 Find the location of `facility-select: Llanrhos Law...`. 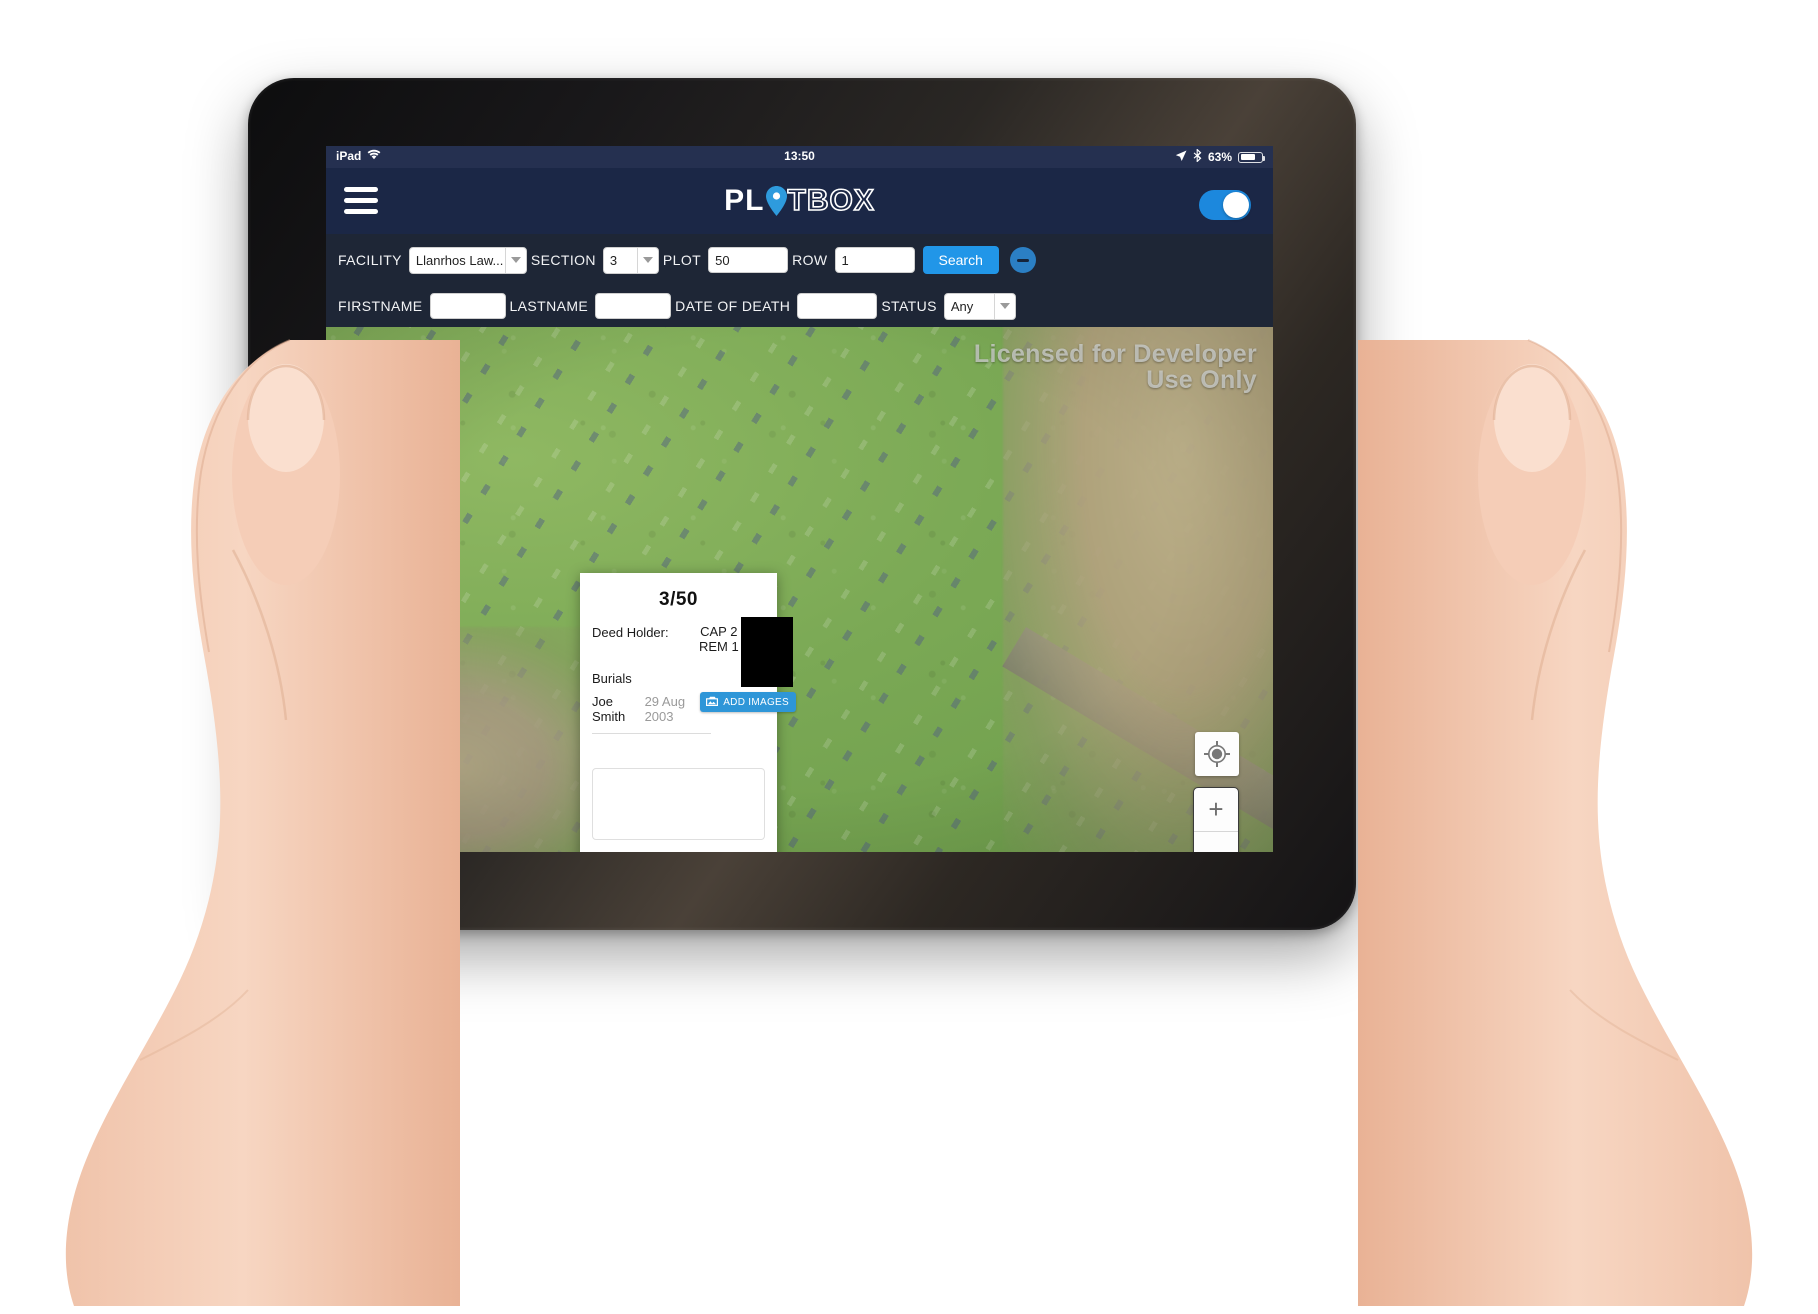

facility-select: Llanrhos Law... is located at coordinates (467, 260).